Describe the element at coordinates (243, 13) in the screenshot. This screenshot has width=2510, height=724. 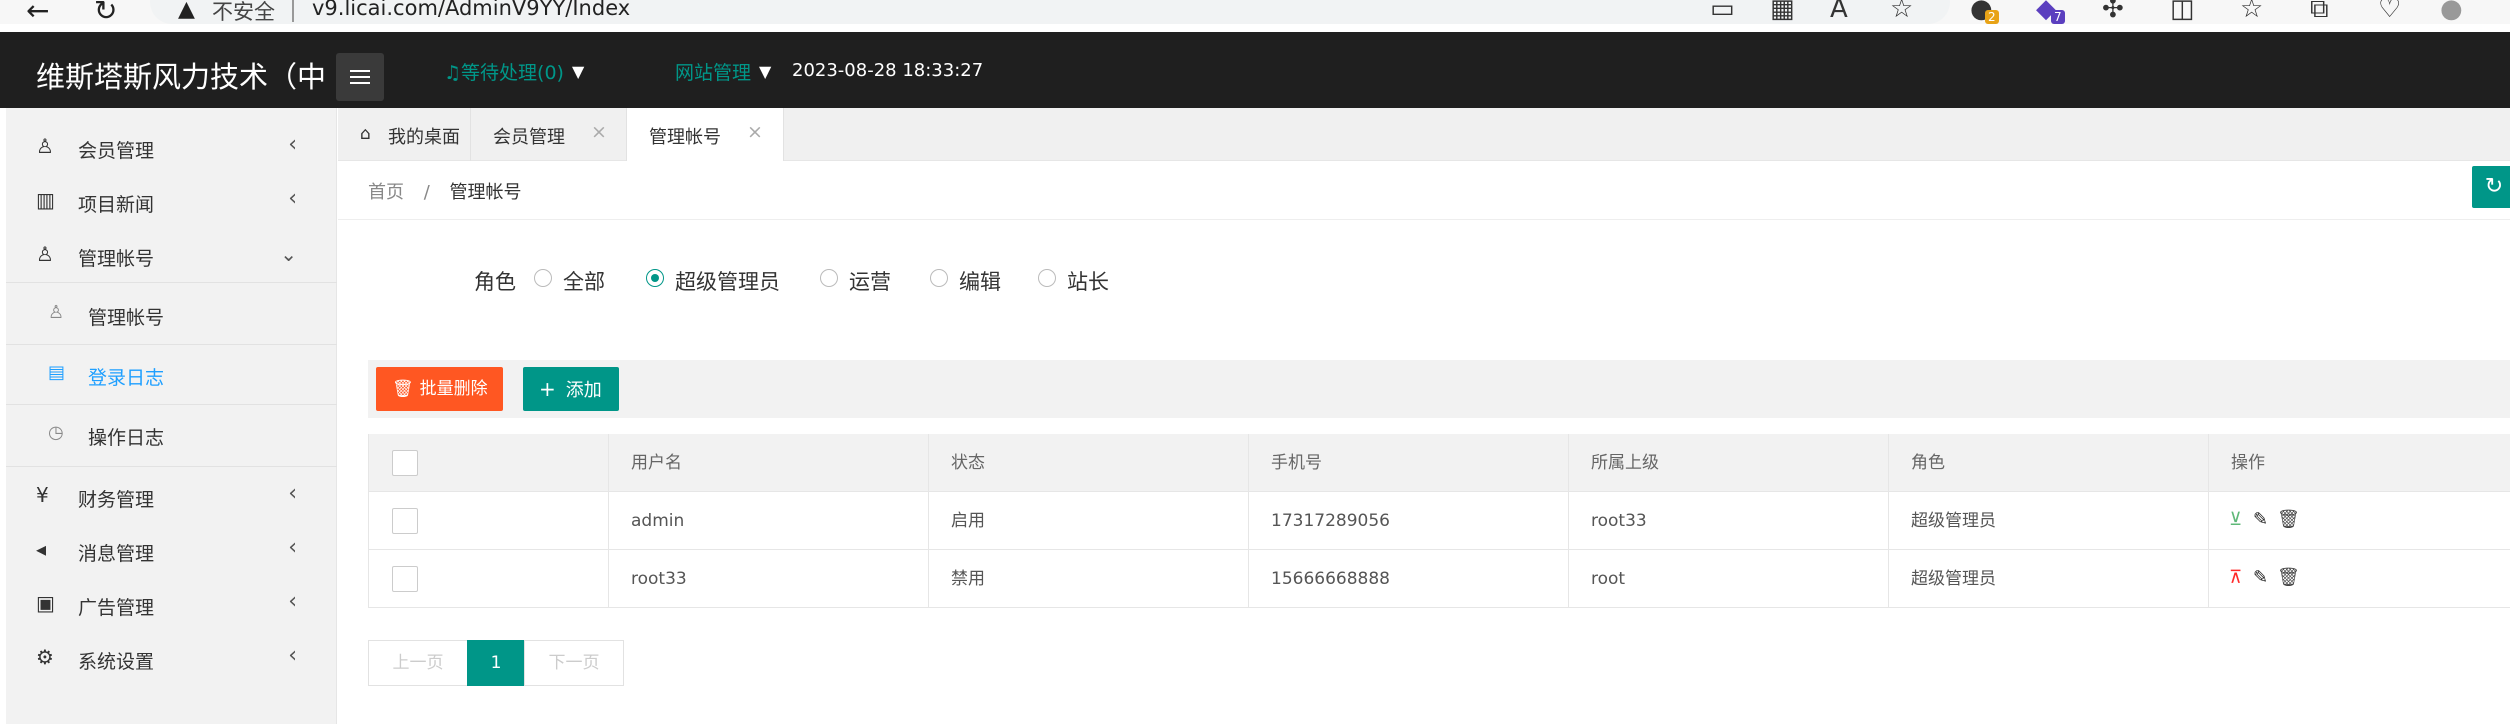
I see `insecure-label: 不安全` at that location.